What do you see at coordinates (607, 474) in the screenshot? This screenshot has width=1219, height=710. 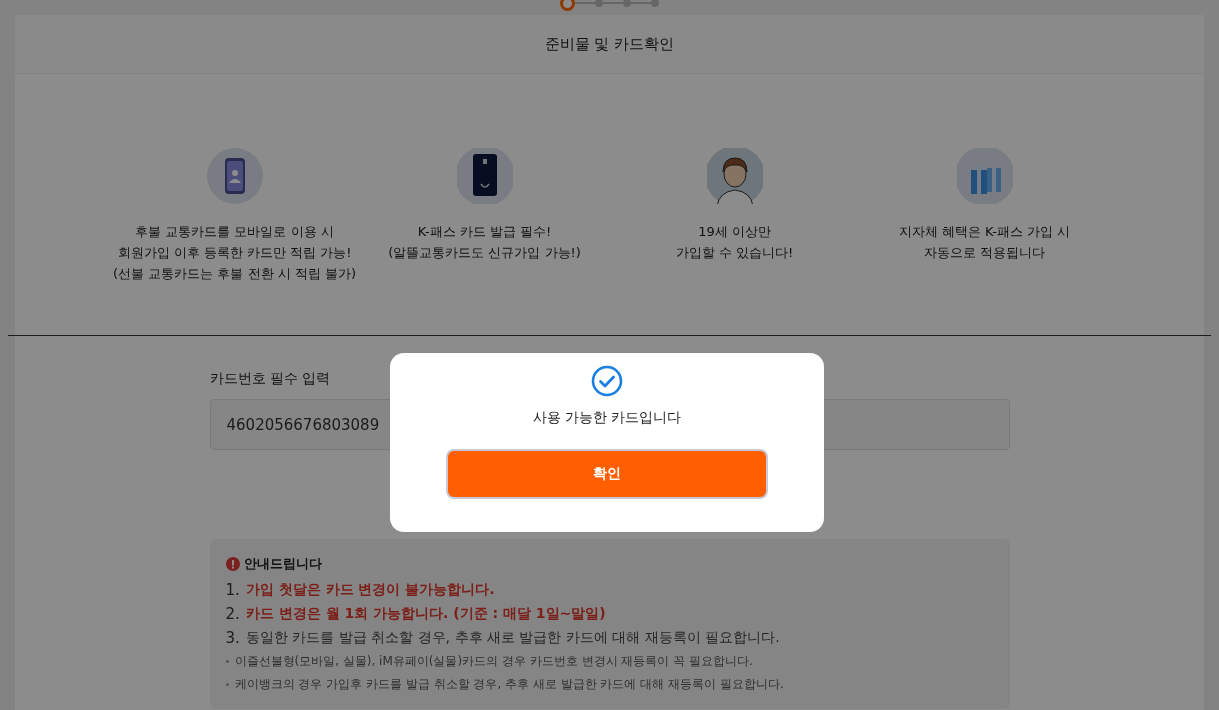 I see `confirm-button: 확인` at bounding box center [607, 474].